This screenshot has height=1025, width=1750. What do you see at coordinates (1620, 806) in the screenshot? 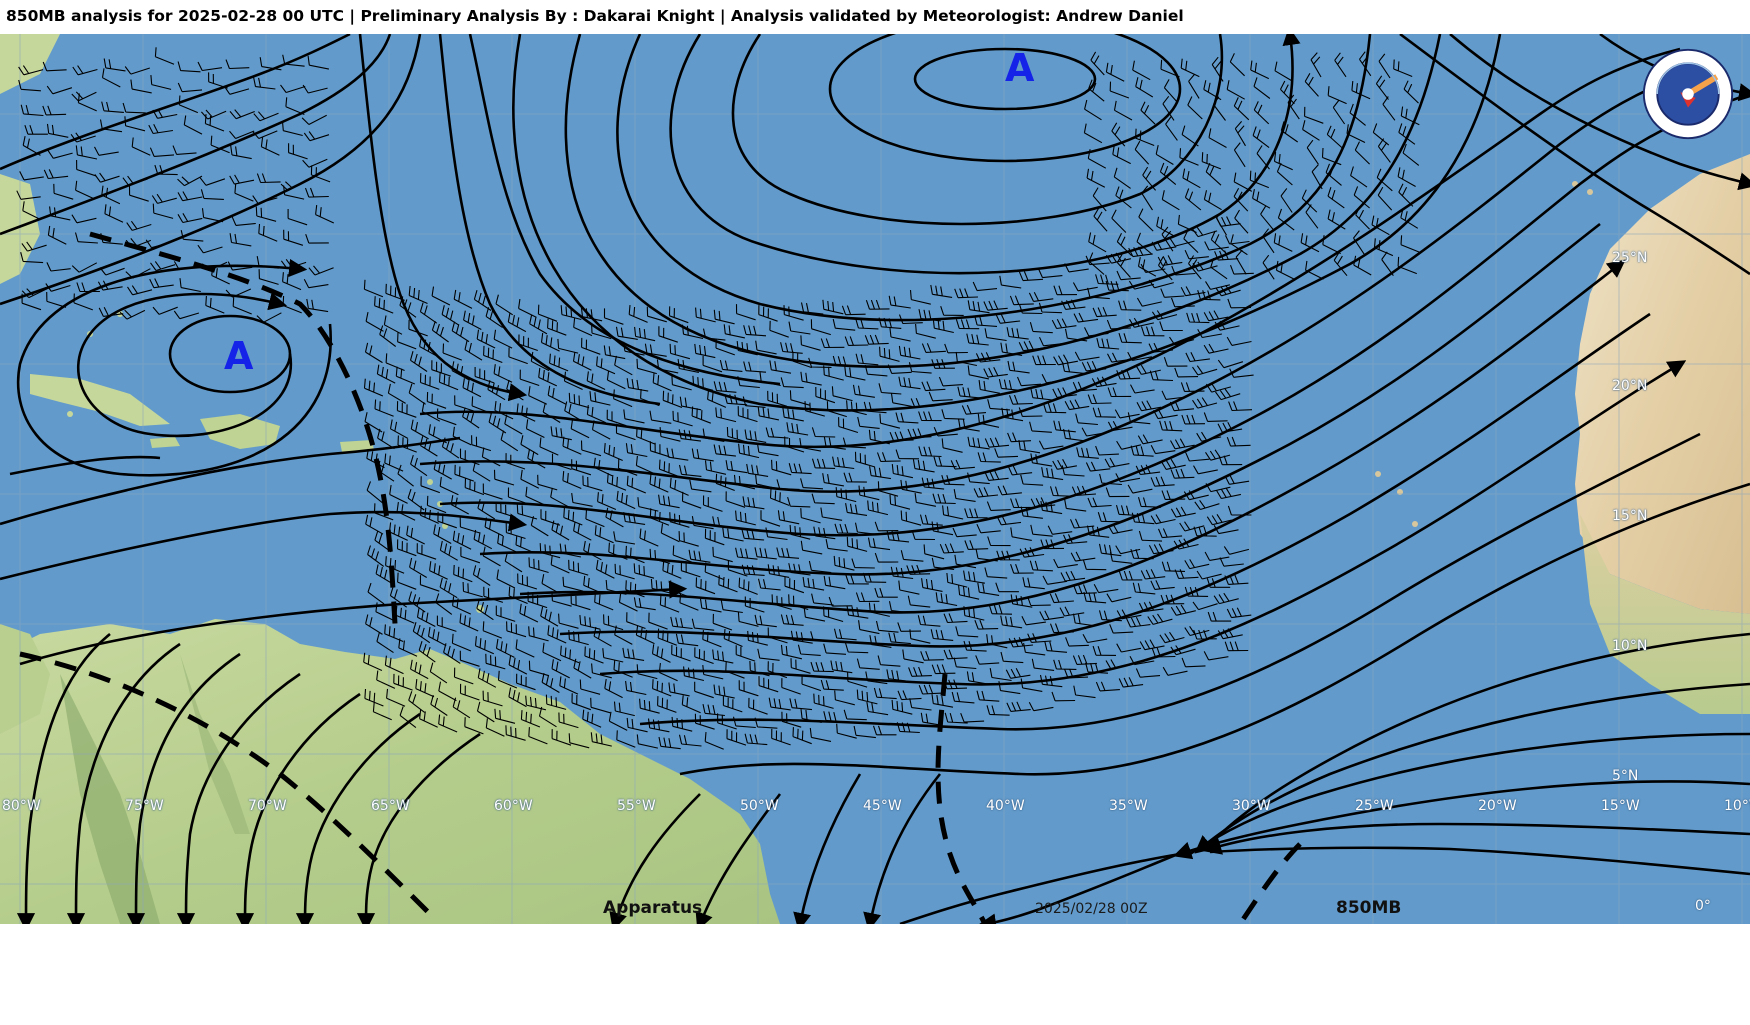
I see `longitude-label: 15°W` at bounding box center [1620, 806].